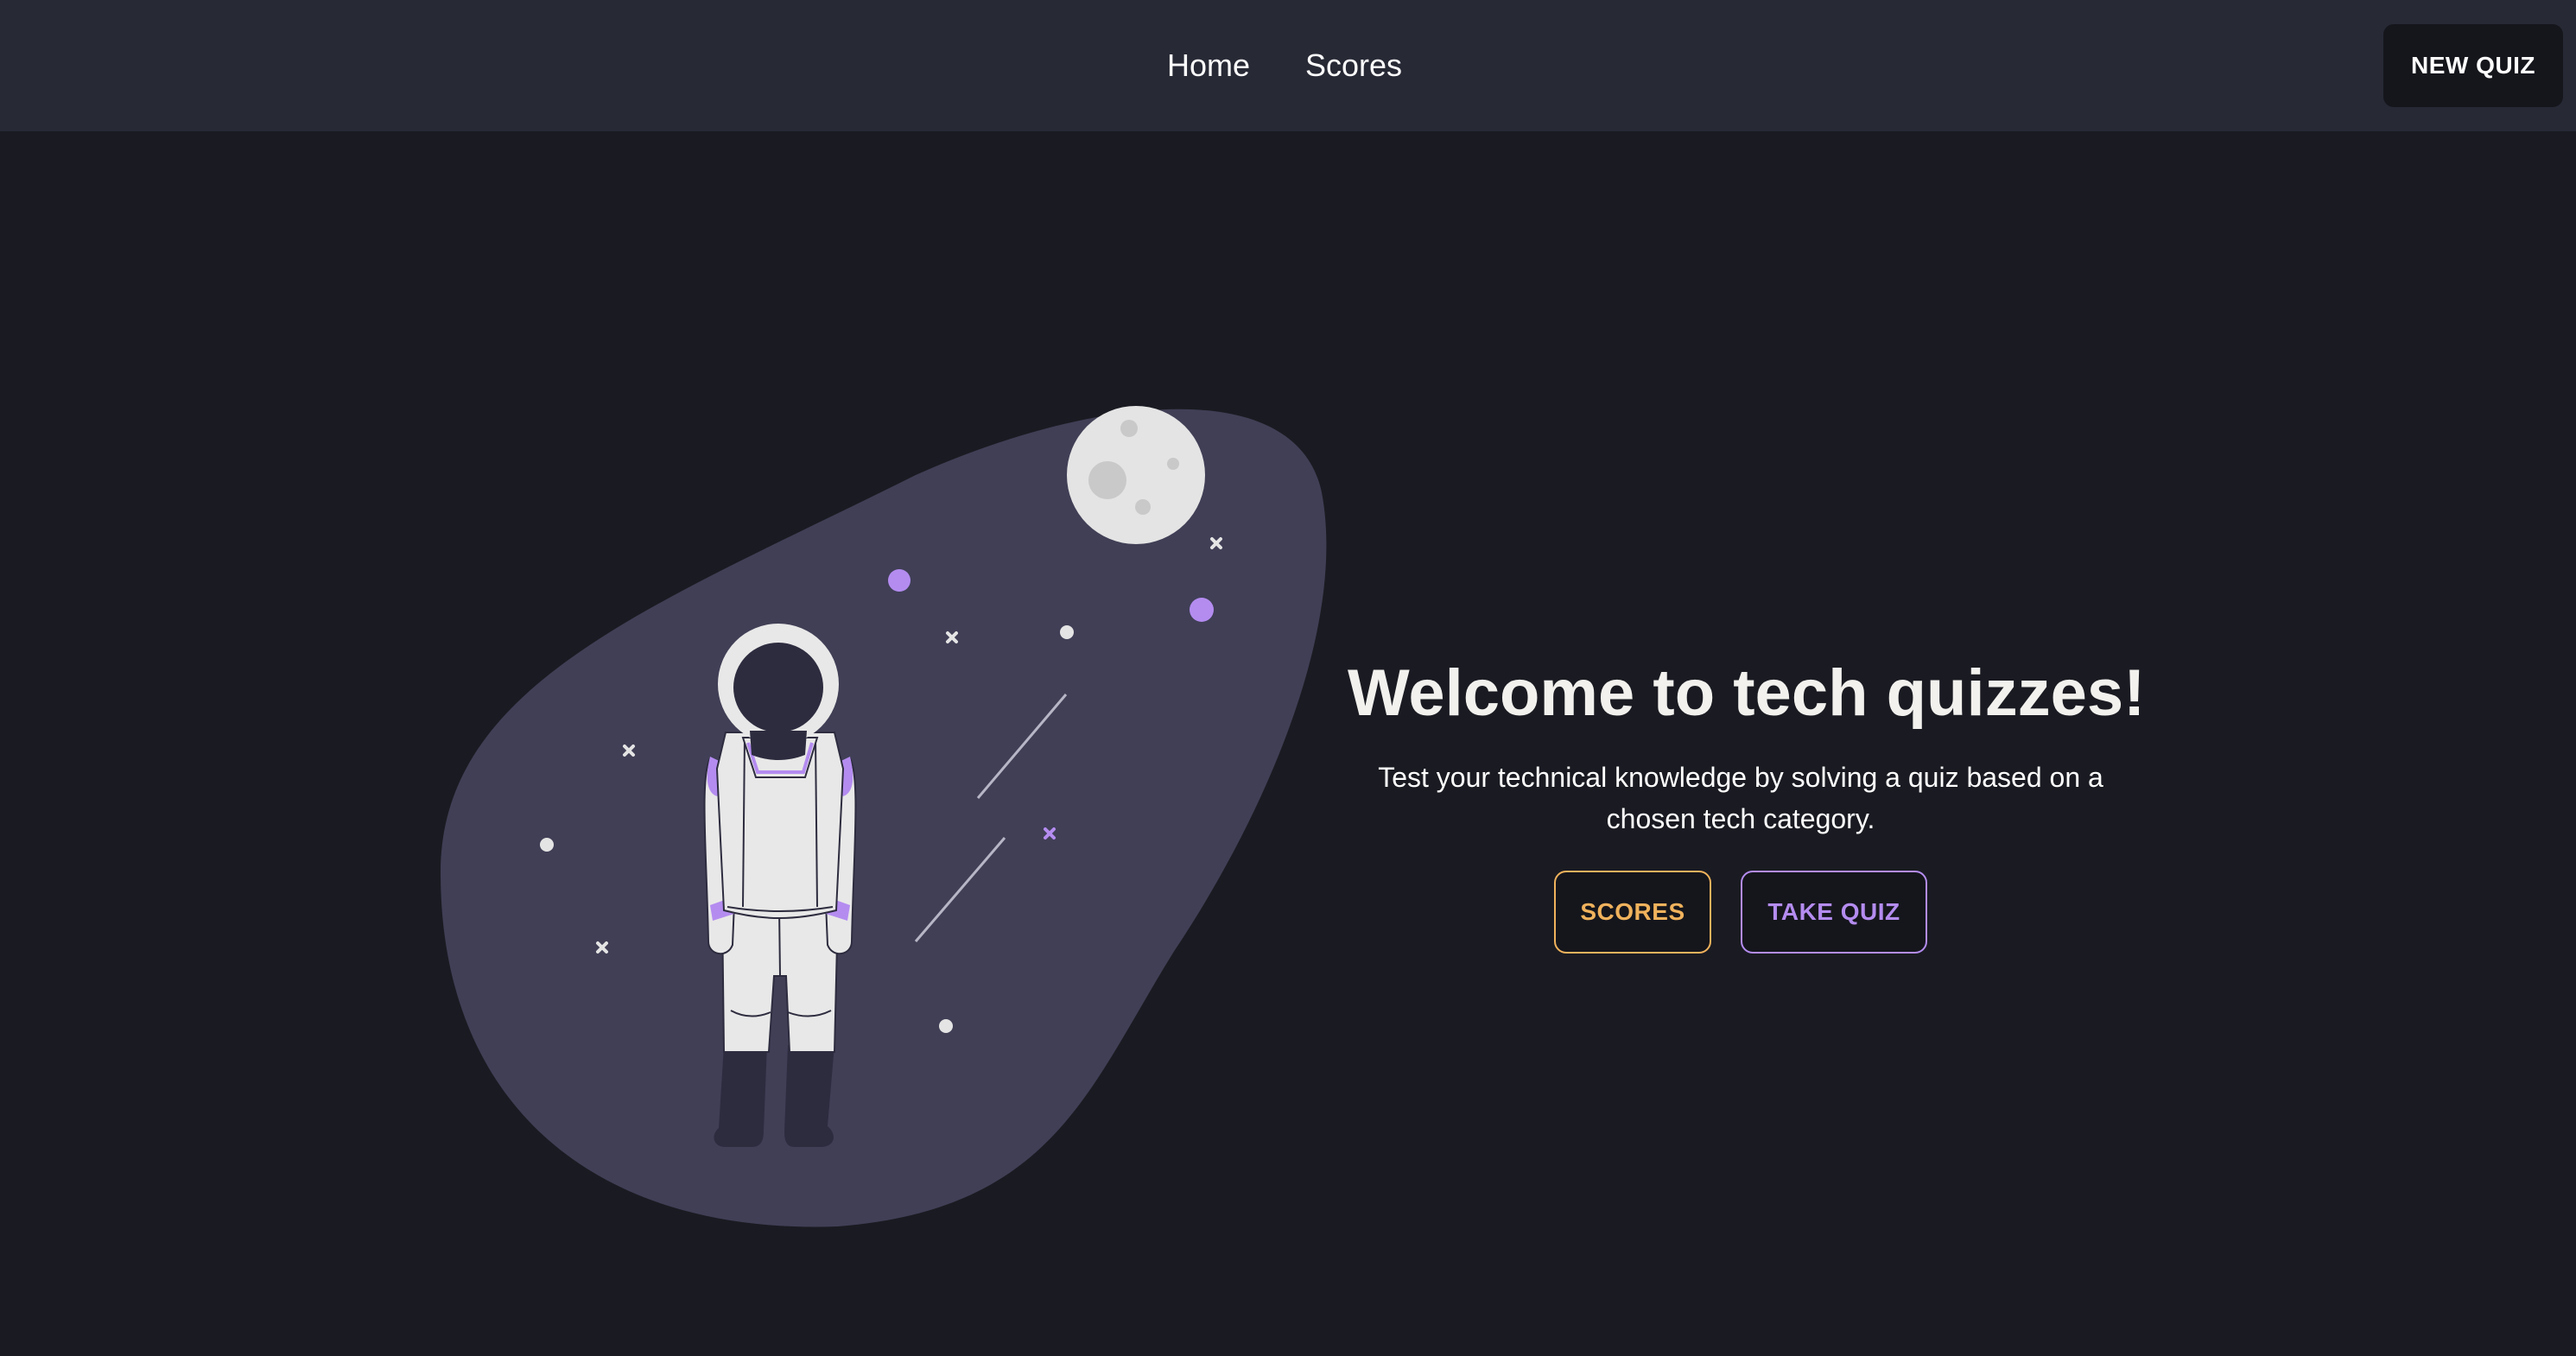  Describe the element at coordinates (1353, 65) in the screenshot. I see `nav-link-scores: Scores` at that location.